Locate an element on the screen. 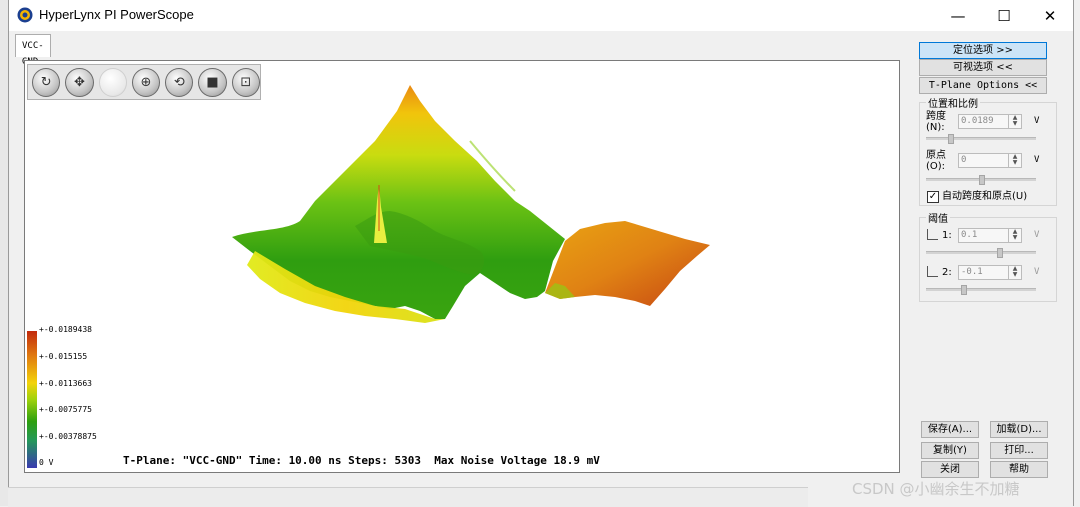 This screenshot has height=507, width=1080. threshold-2-unit: V is located at coordinates (1037, 272).